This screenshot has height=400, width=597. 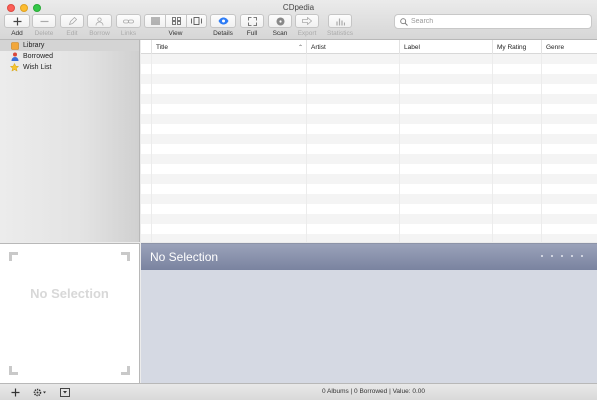 I want to click on column-header-artist: Artist, so click(x=353, y=47).